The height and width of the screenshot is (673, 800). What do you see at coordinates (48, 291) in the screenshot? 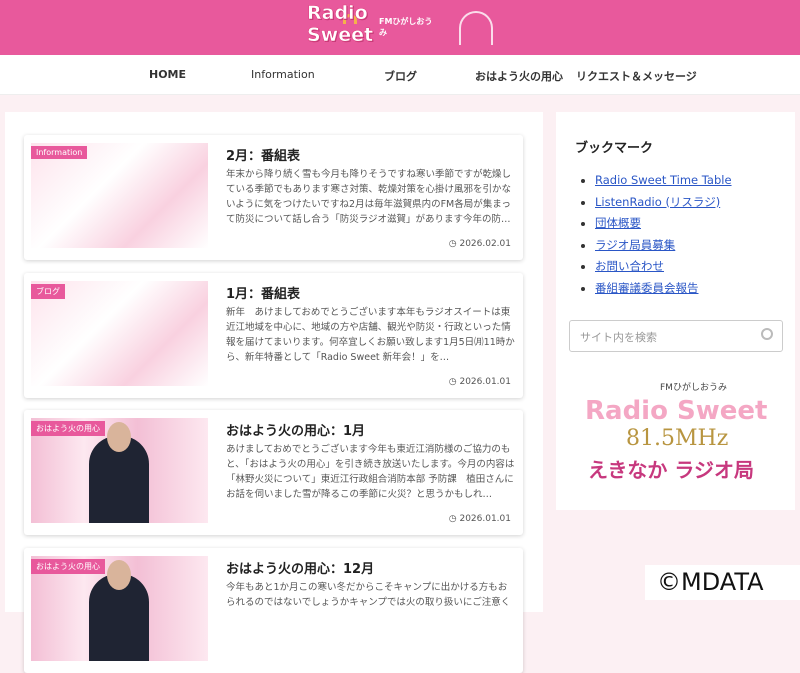
I see `category-badge: ブログ` at bounding box center [48, 291].